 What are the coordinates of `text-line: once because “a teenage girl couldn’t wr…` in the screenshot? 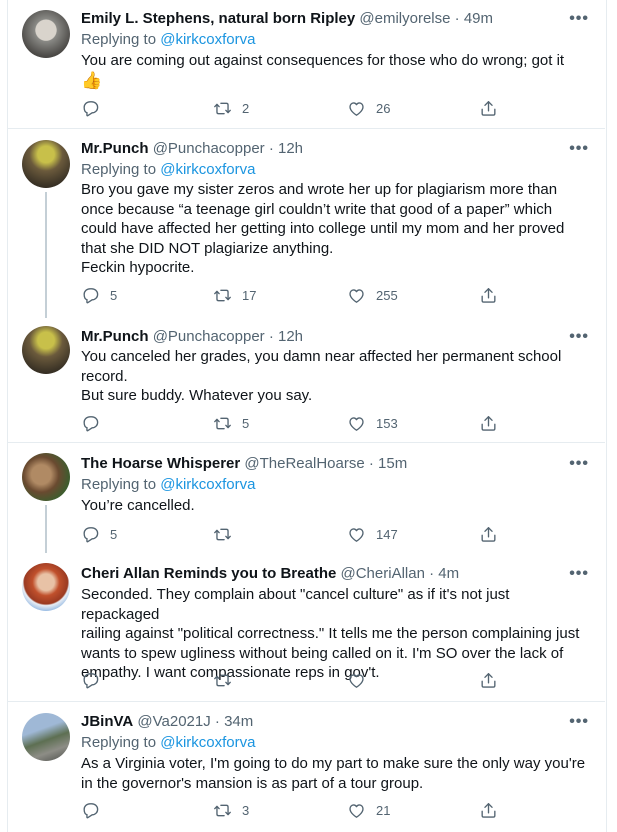 It's located at (317, 209).